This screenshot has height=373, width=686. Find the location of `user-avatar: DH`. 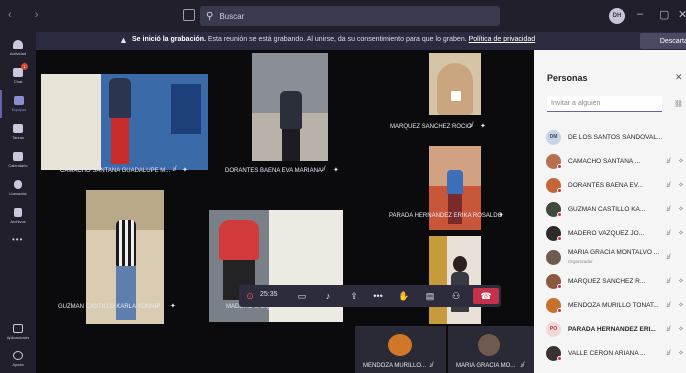

user-avatar: DH is located at coordinates (617, 16).